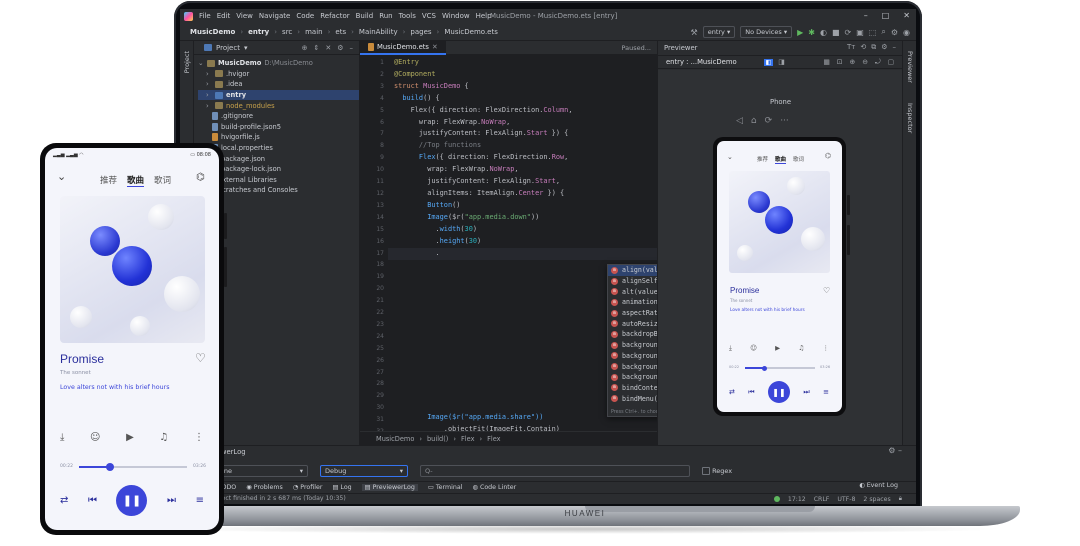  What do you see at coordinates (846, 499) in the screenshot?
I see `file-encoding: UTF-8` at bounding box center [846, 499].